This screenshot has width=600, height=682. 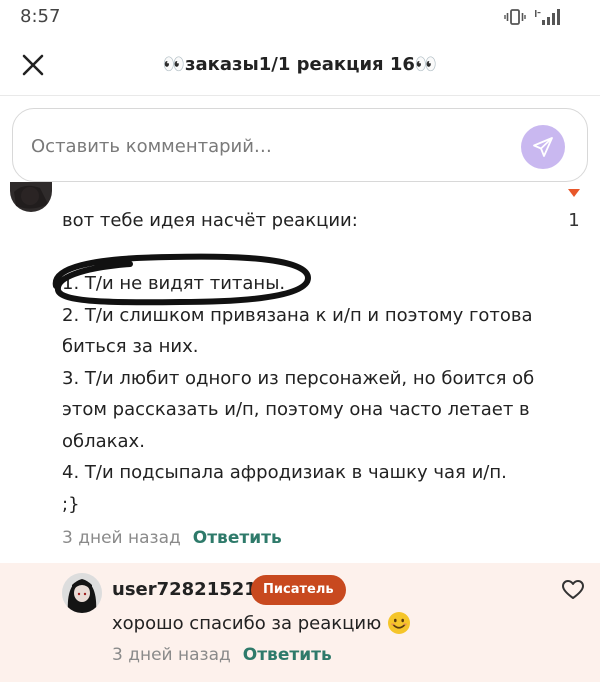 I want to click on status-time: 8:57, so click(x=40, y=16).